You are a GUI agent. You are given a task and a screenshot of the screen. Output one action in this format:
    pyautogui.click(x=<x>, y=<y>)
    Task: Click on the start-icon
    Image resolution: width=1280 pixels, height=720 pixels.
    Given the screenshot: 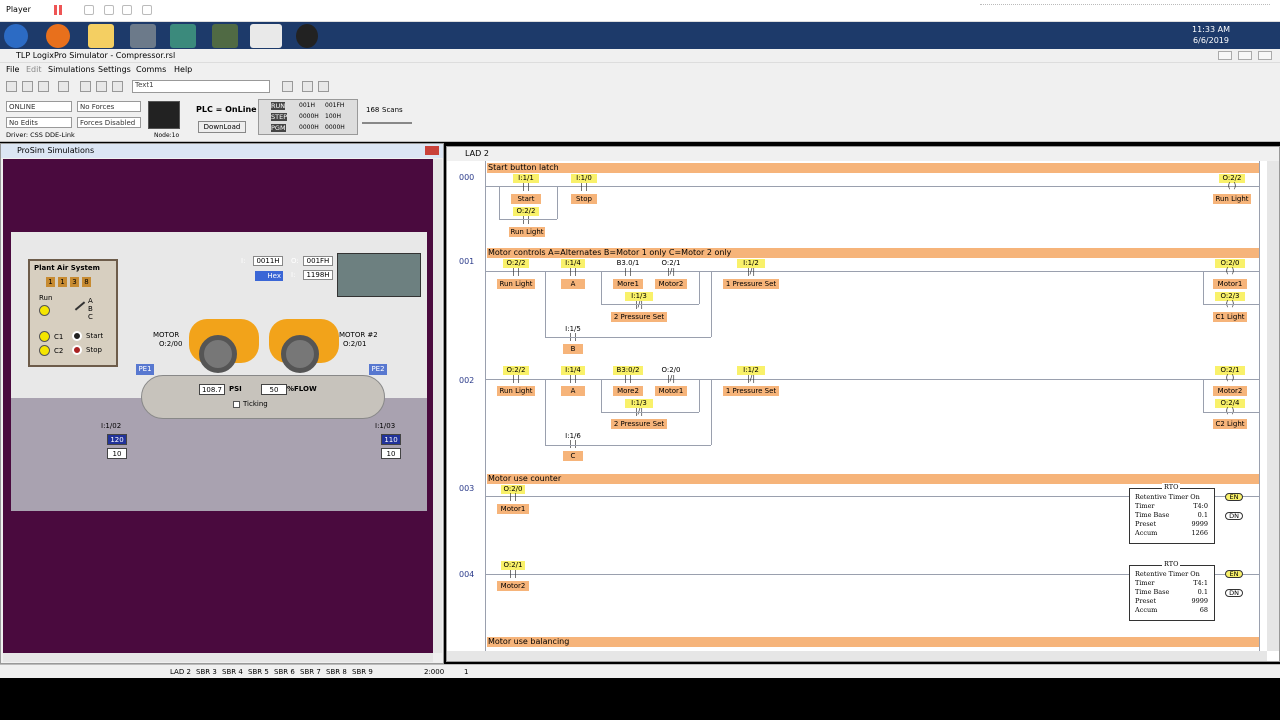 What is the action you would take?
    pyautogui.click(x=16, y=36)
    